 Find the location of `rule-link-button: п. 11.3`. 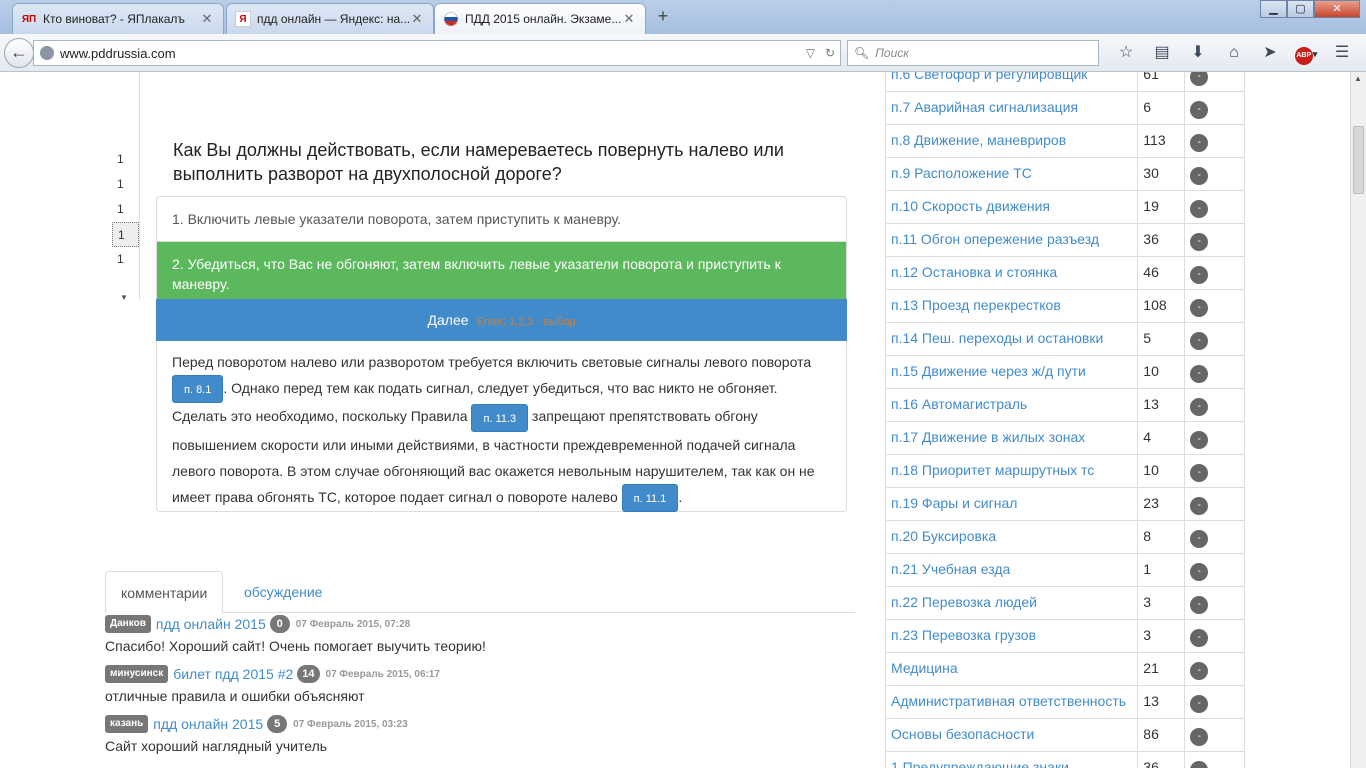

rule-link-button: п. 11.3 is located at coordinates (500, 417).